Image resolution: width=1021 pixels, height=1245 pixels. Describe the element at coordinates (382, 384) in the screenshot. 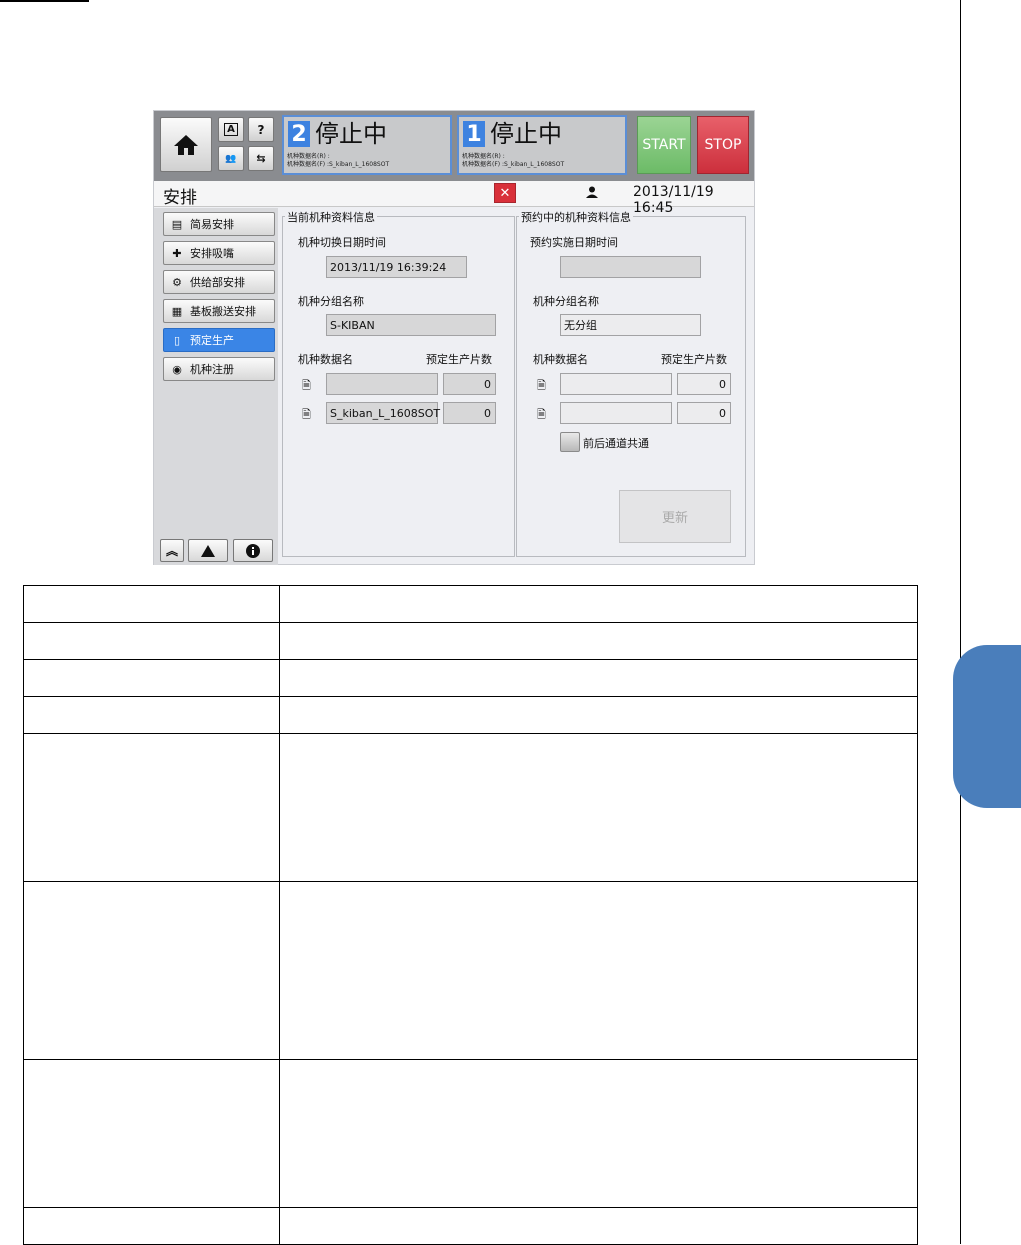

I see `current-rear-data-name` at that location.